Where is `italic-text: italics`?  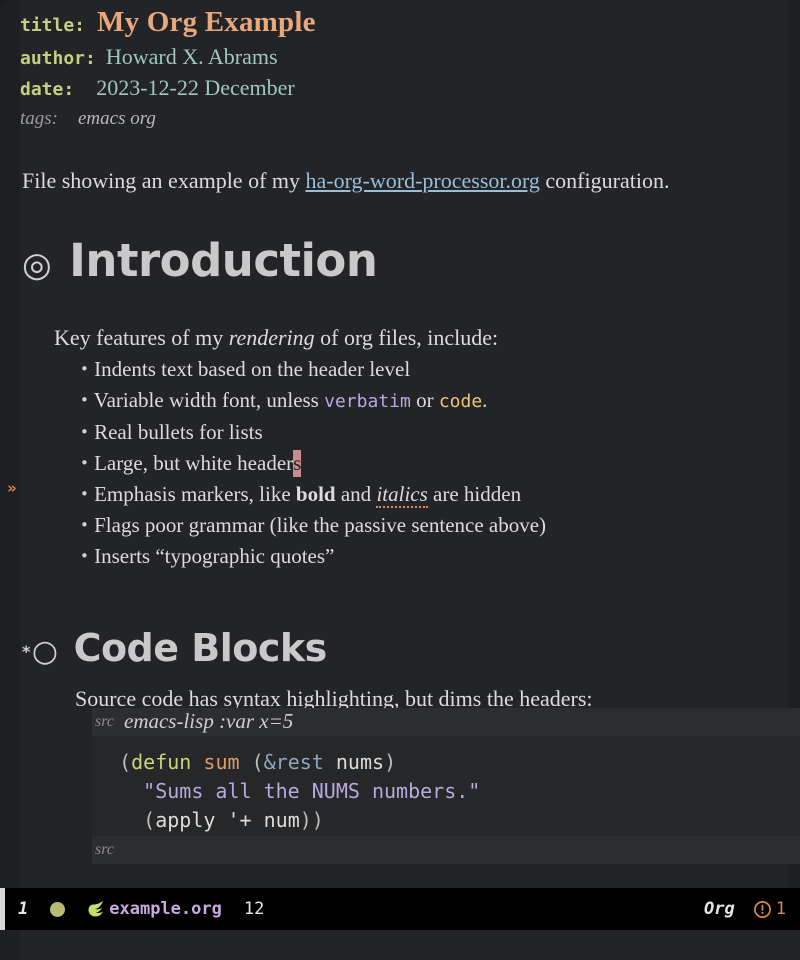
italic-text: italics is located at coordinates (402, 495).